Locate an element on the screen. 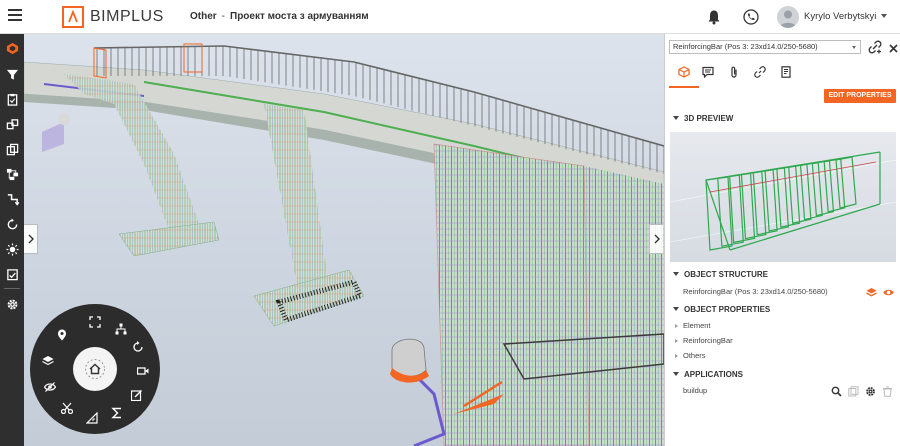  object-properties-header: OBJECT PROPERTIES is located at coordinates (721, 309).